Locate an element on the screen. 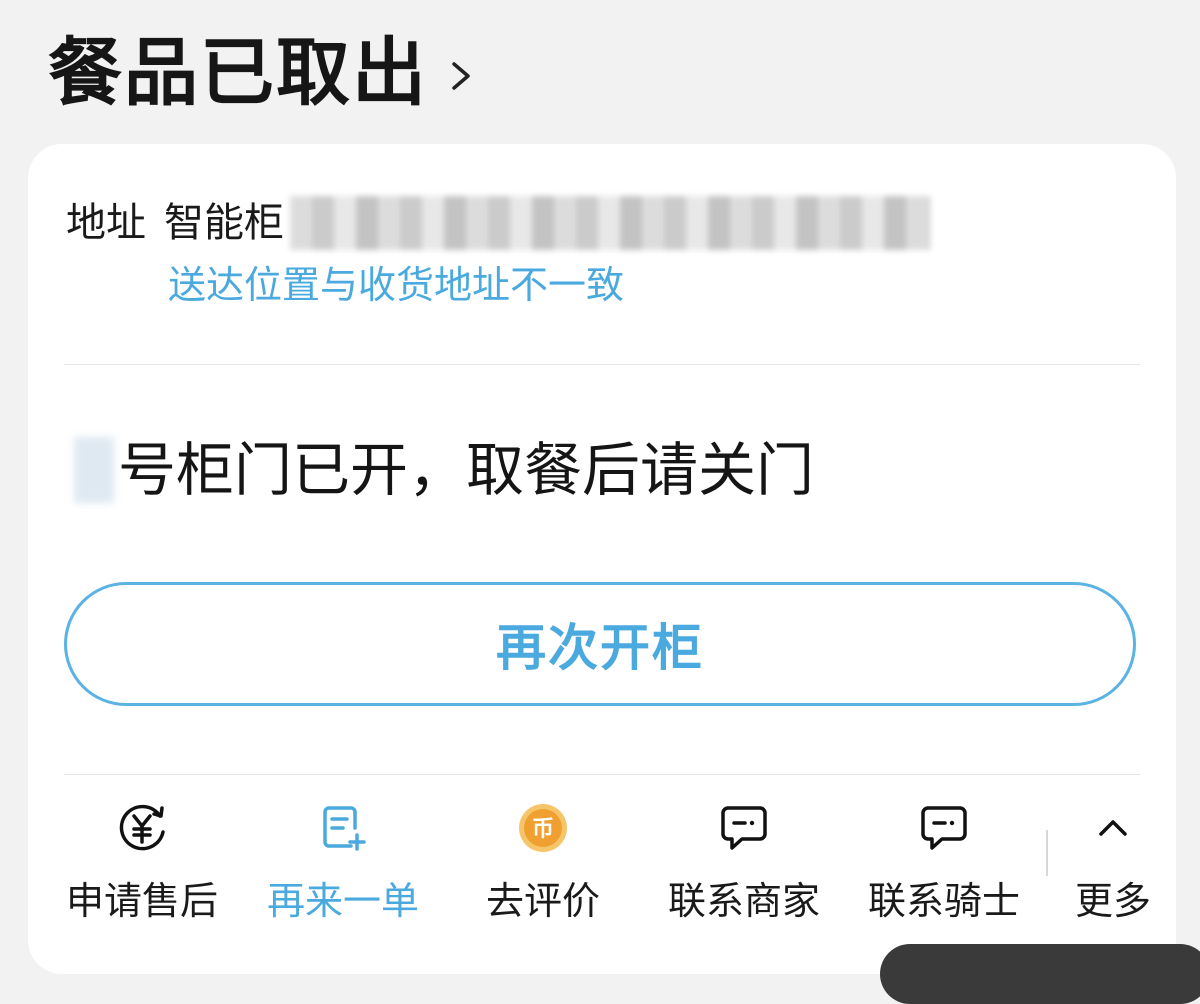  svg-text: 币 is located at coordinates (543, 829).